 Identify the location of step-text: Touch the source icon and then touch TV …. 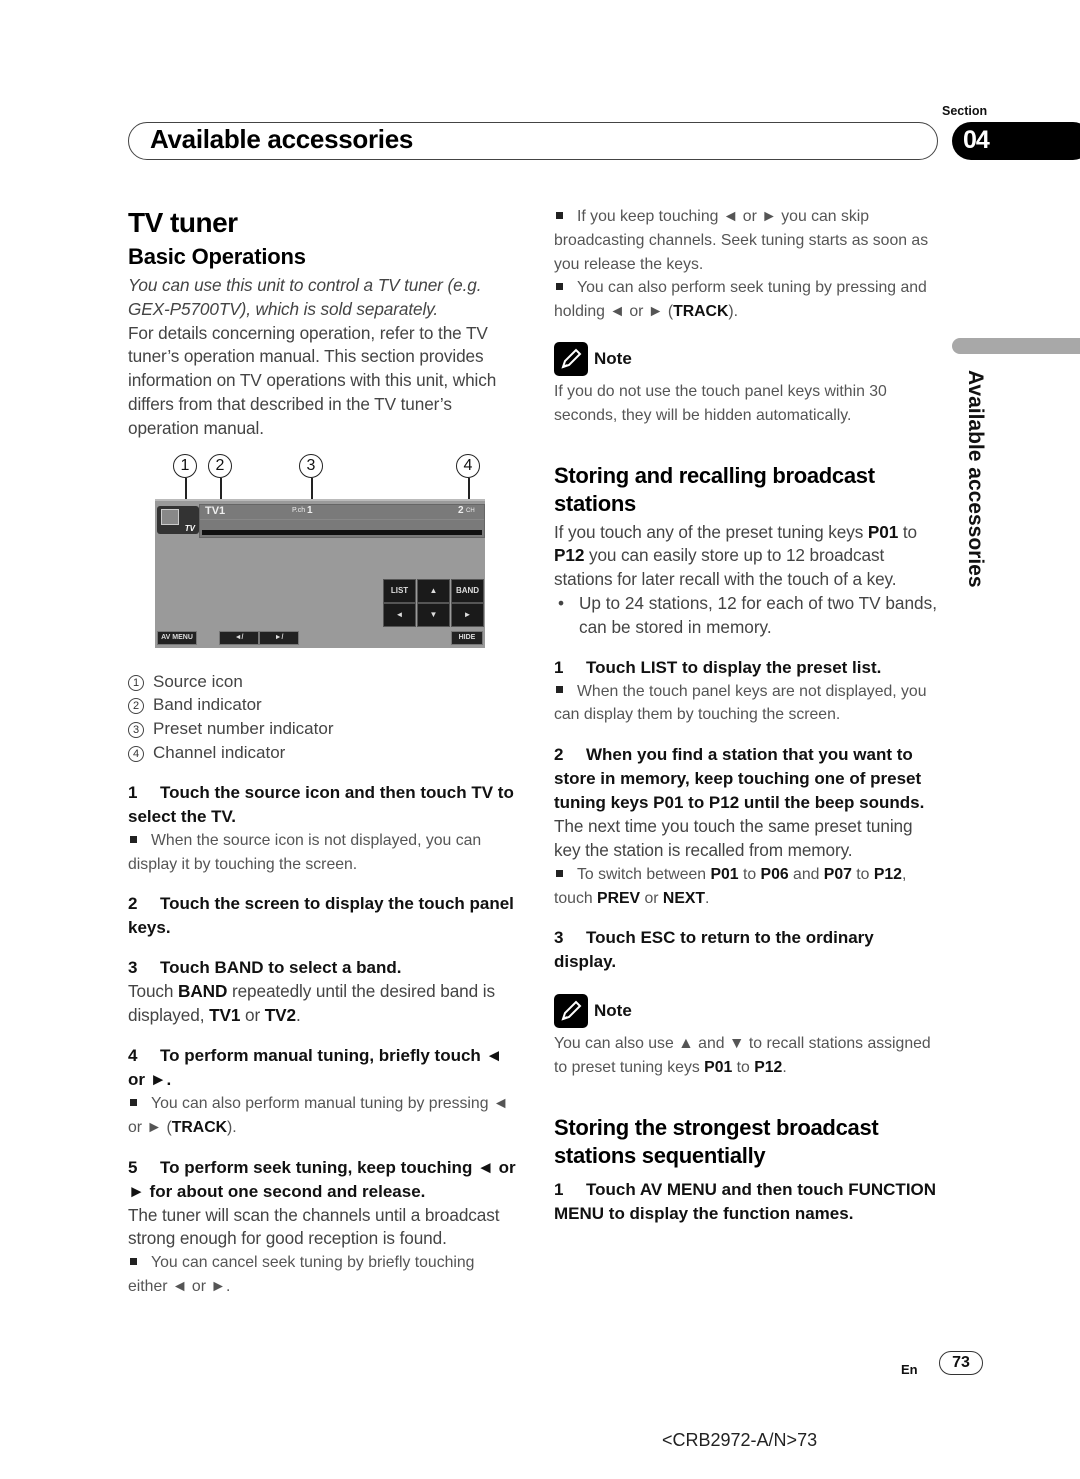
(321, 804).